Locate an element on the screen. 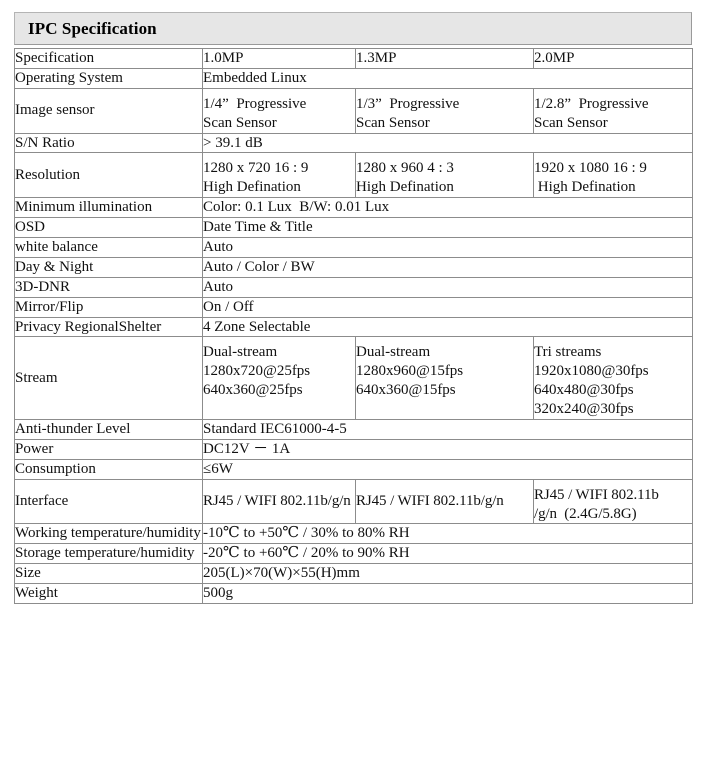 This screenshot has height=782, width=717. table-row: Day & Night Auto / Color / BW is located at coordinates (353, 267).